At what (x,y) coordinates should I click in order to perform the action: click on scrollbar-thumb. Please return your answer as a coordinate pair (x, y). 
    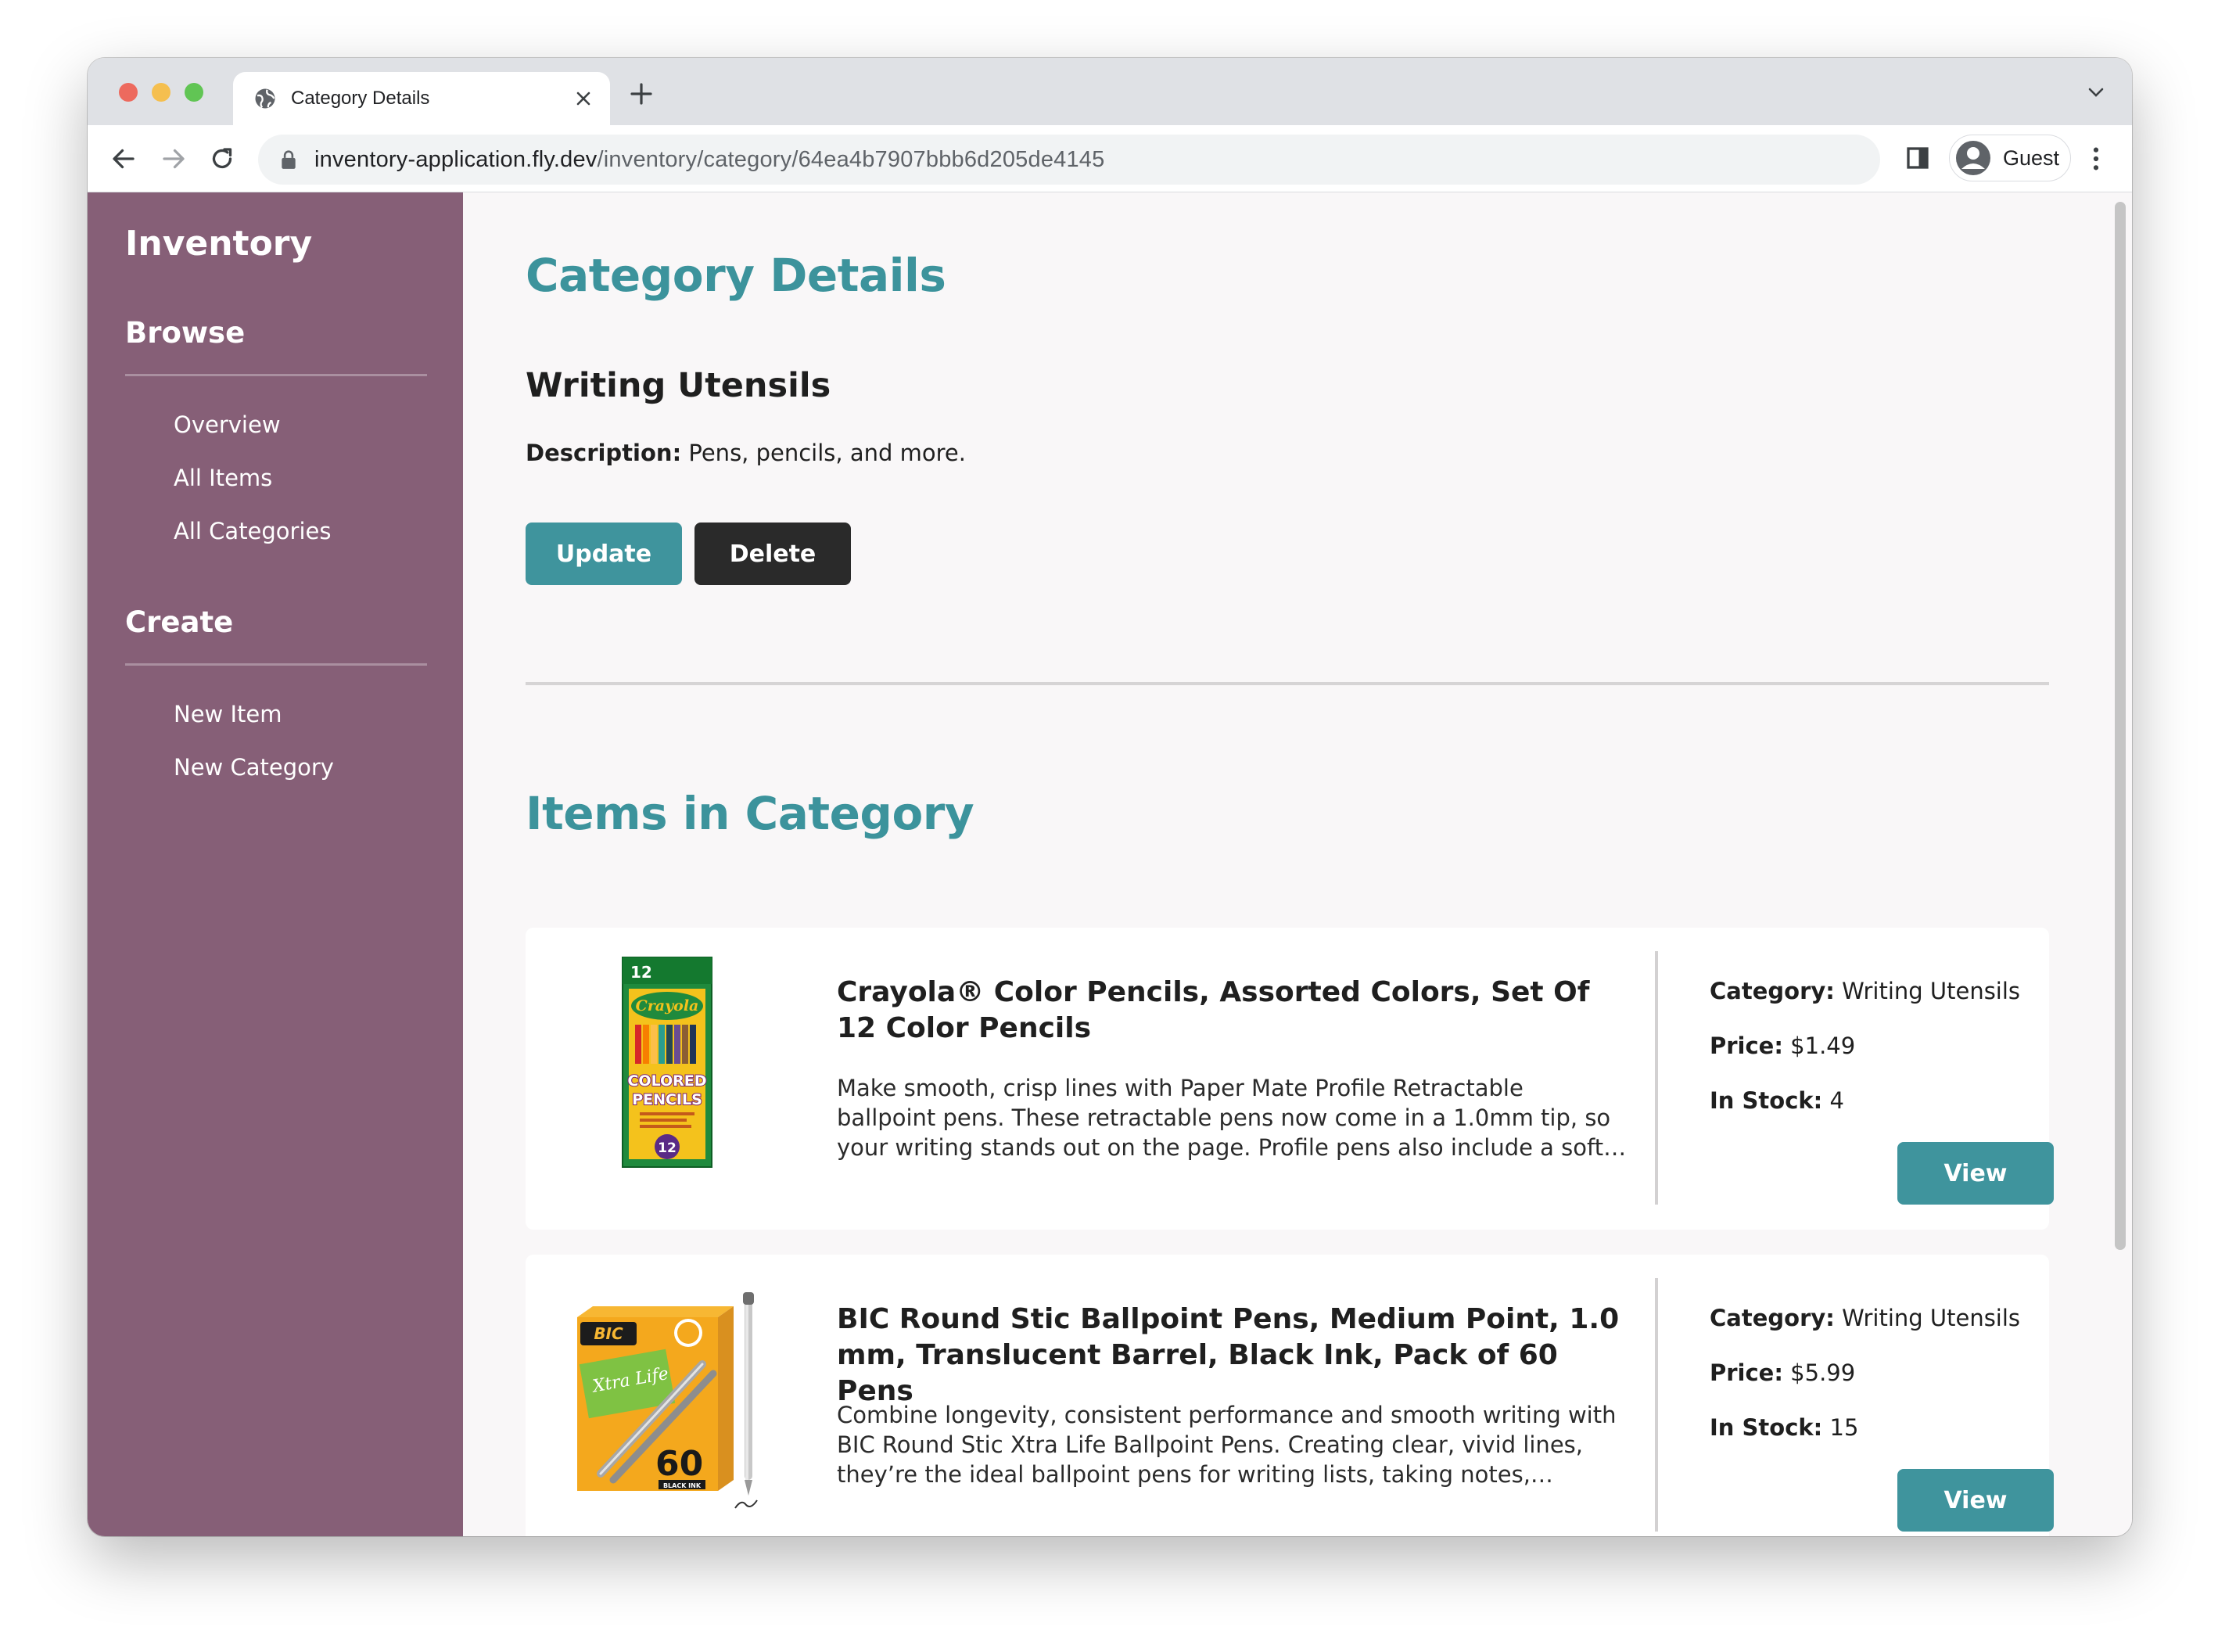
    Looking at the image, I should click on (2120, 726).